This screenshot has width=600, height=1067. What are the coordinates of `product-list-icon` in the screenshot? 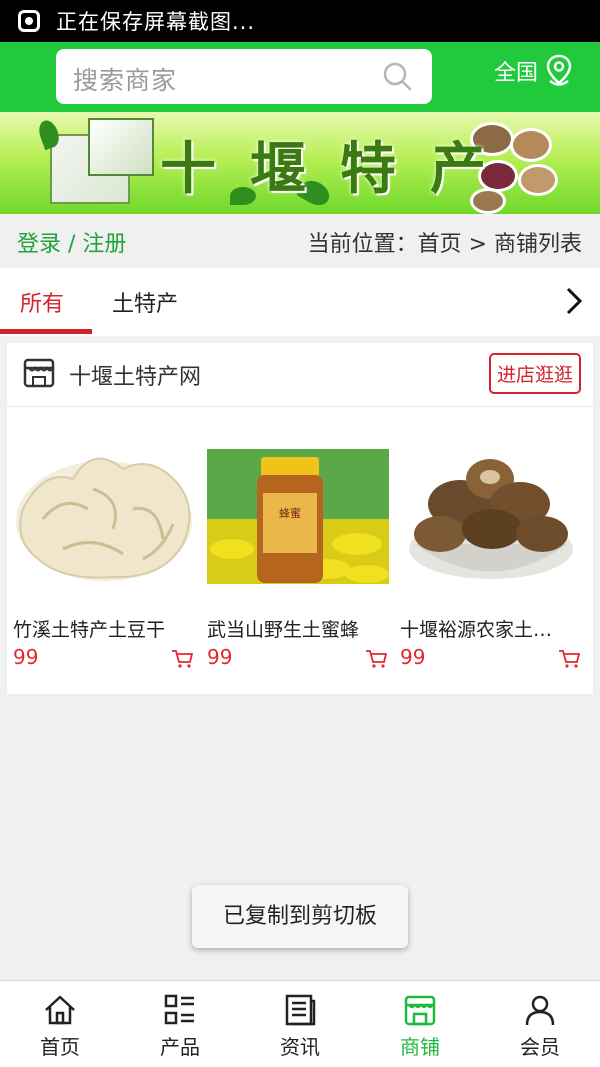 It's located at (179, 1009).